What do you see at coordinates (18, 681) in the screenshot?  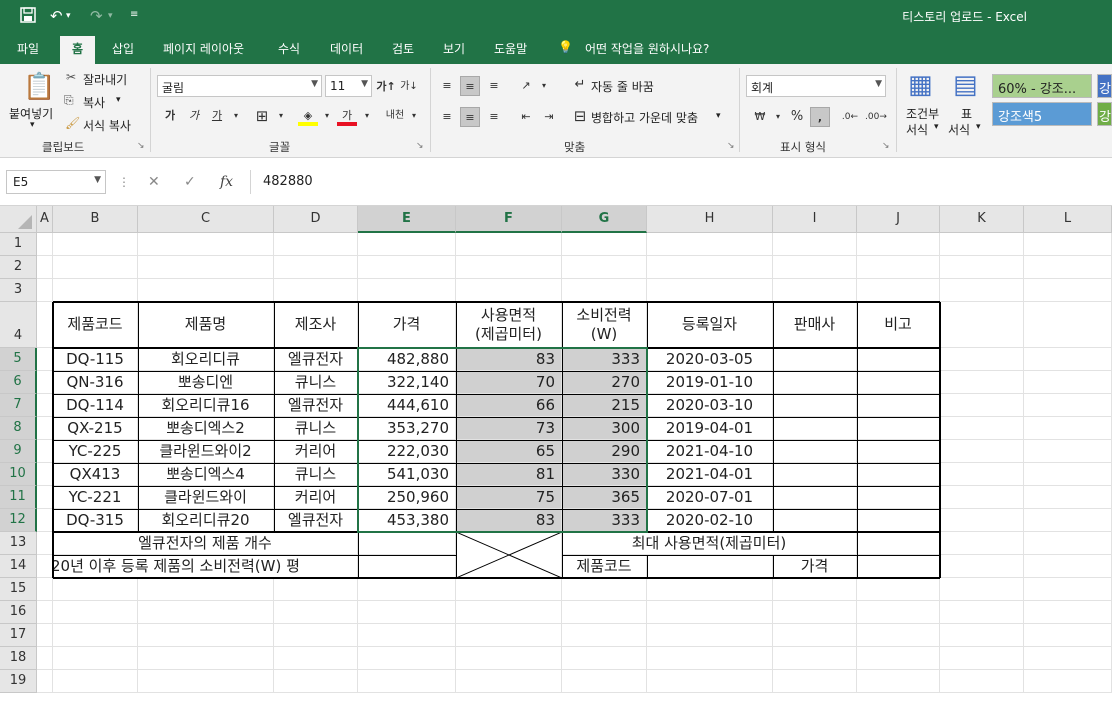 I see `row-header-19: 19` at bounding box center [18, 681].